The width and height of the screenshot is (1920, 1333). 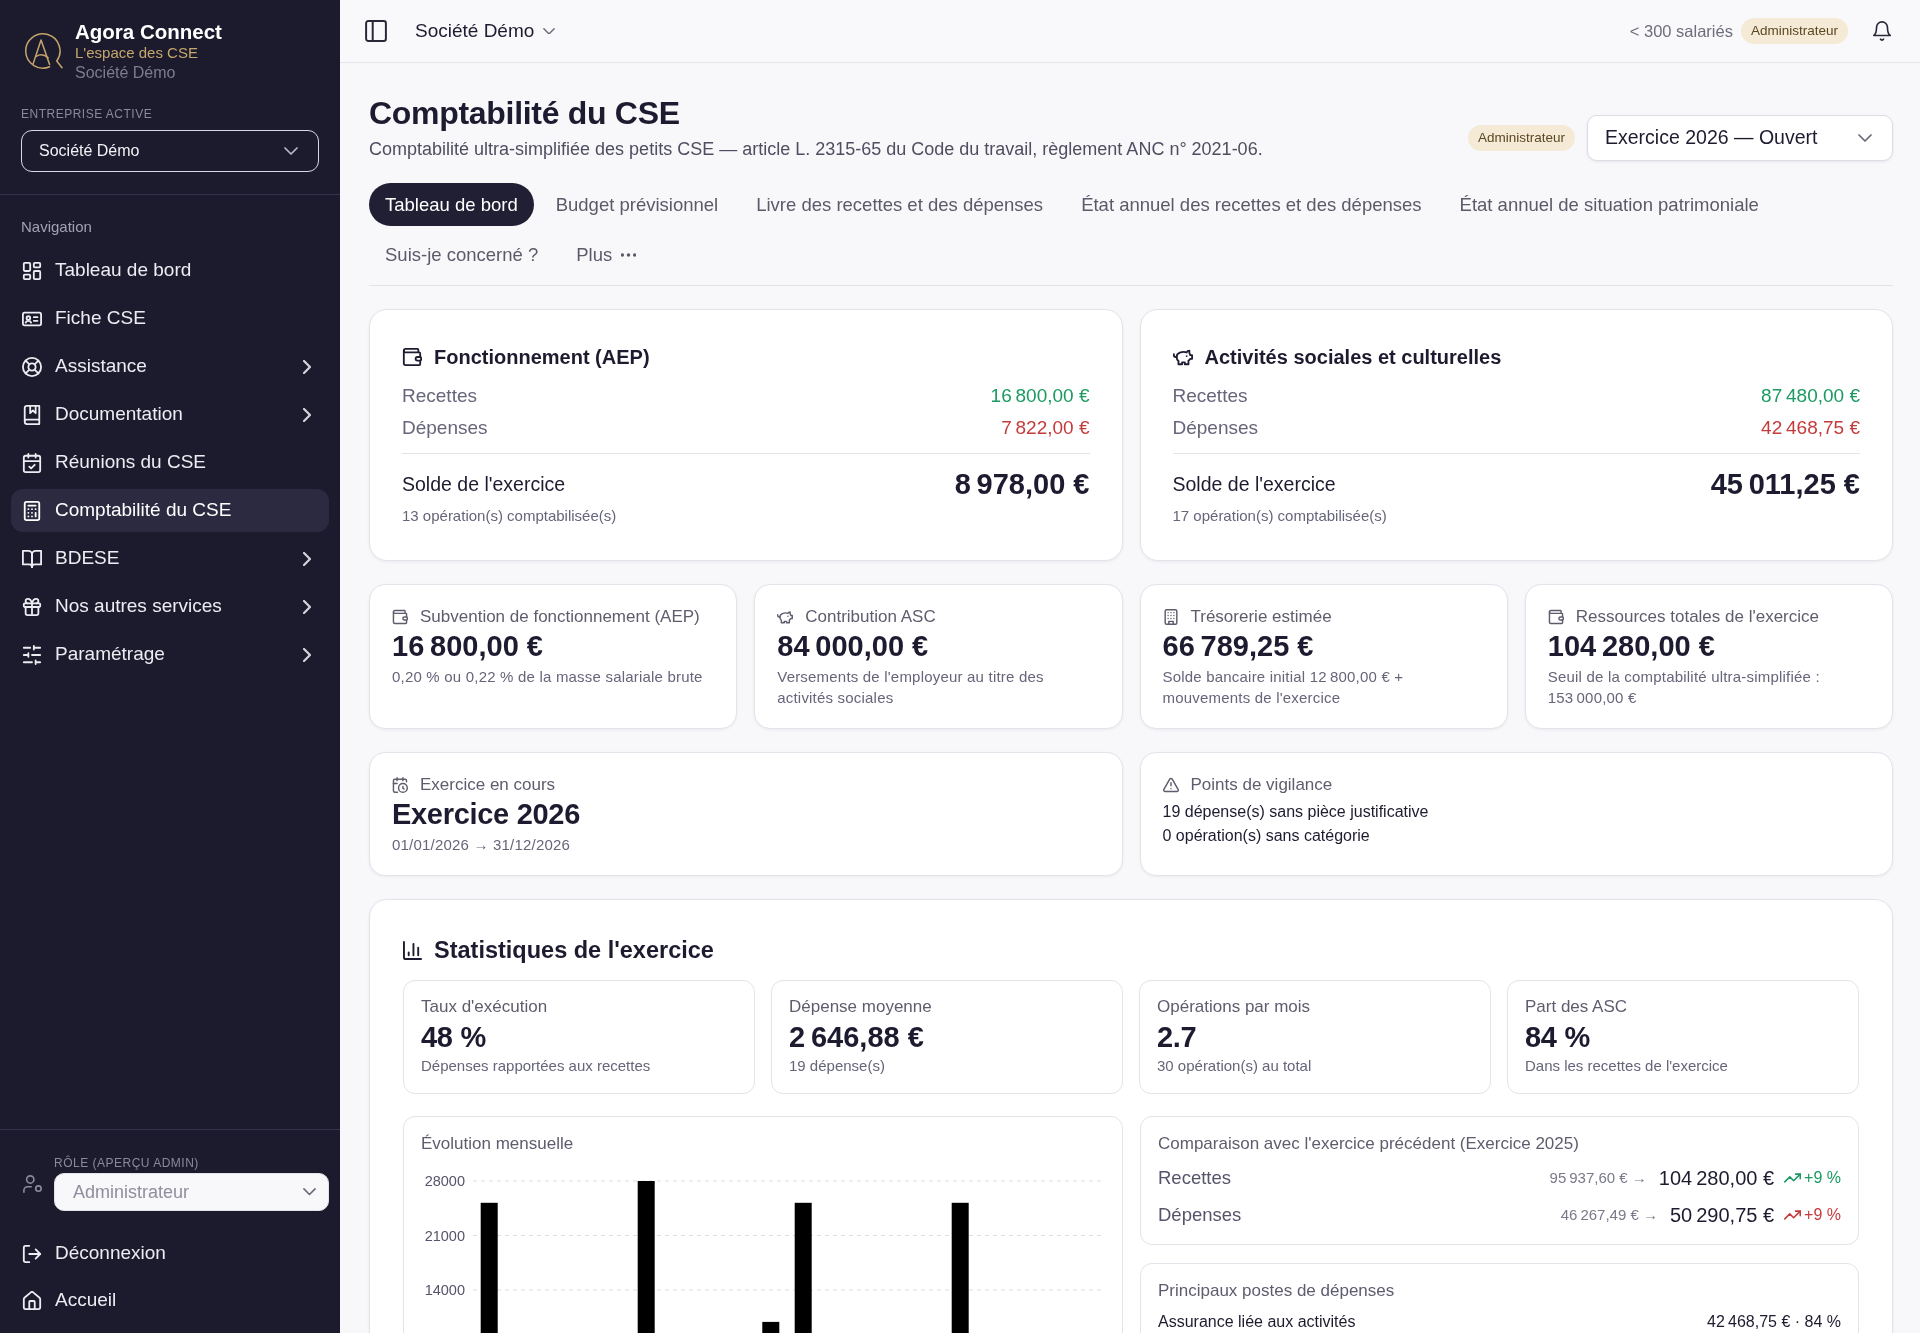 What do you see at coordinates (444, 1235) in the screenshot?
I see `axis-tick-label: 21000` at bounding box center [444, 1235].